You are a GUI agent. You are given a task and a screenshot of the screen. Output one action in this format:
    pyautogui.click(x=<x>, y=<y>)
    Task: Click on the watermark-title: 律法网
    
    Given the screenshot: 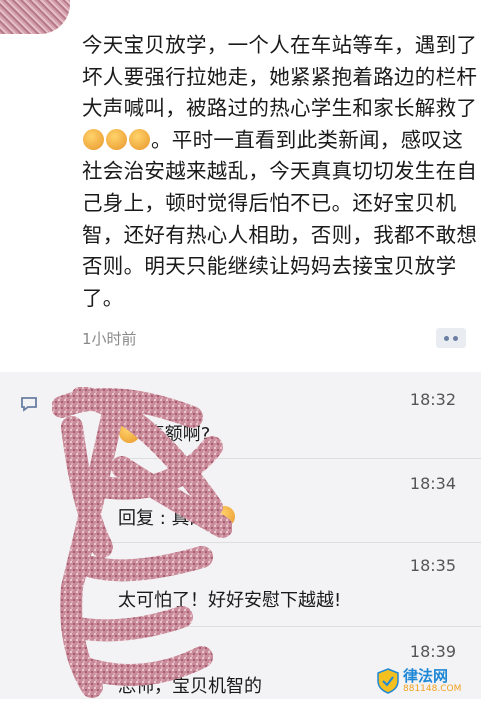 What is the action you would take?
    pyautogui.click(x=426, y=675)
    